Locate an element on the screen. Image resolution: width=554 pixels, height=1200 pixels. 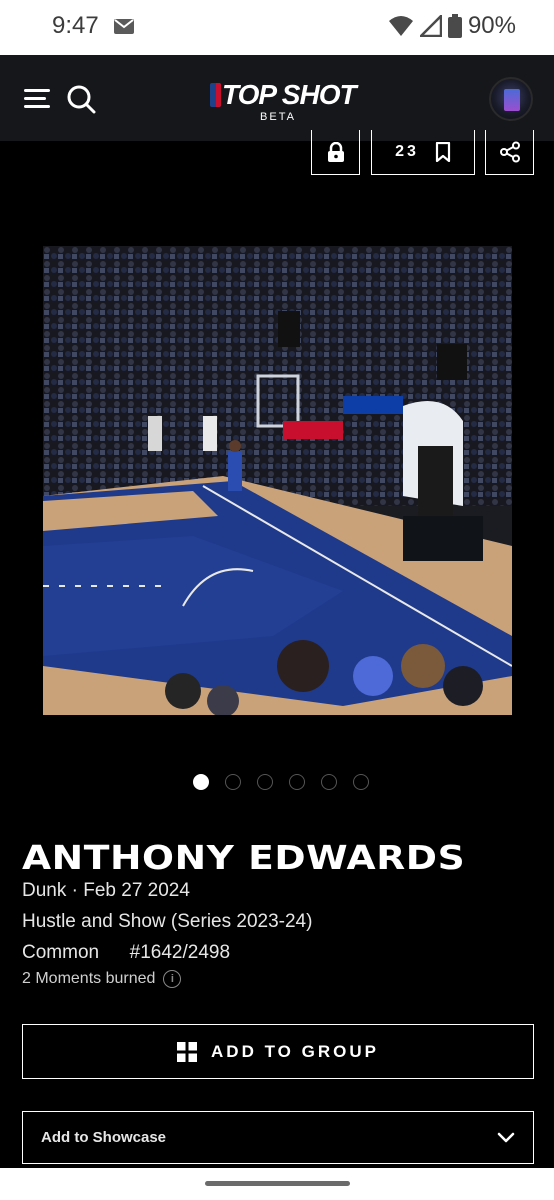
system-nav-bar is located at coordinates (277, 1184).